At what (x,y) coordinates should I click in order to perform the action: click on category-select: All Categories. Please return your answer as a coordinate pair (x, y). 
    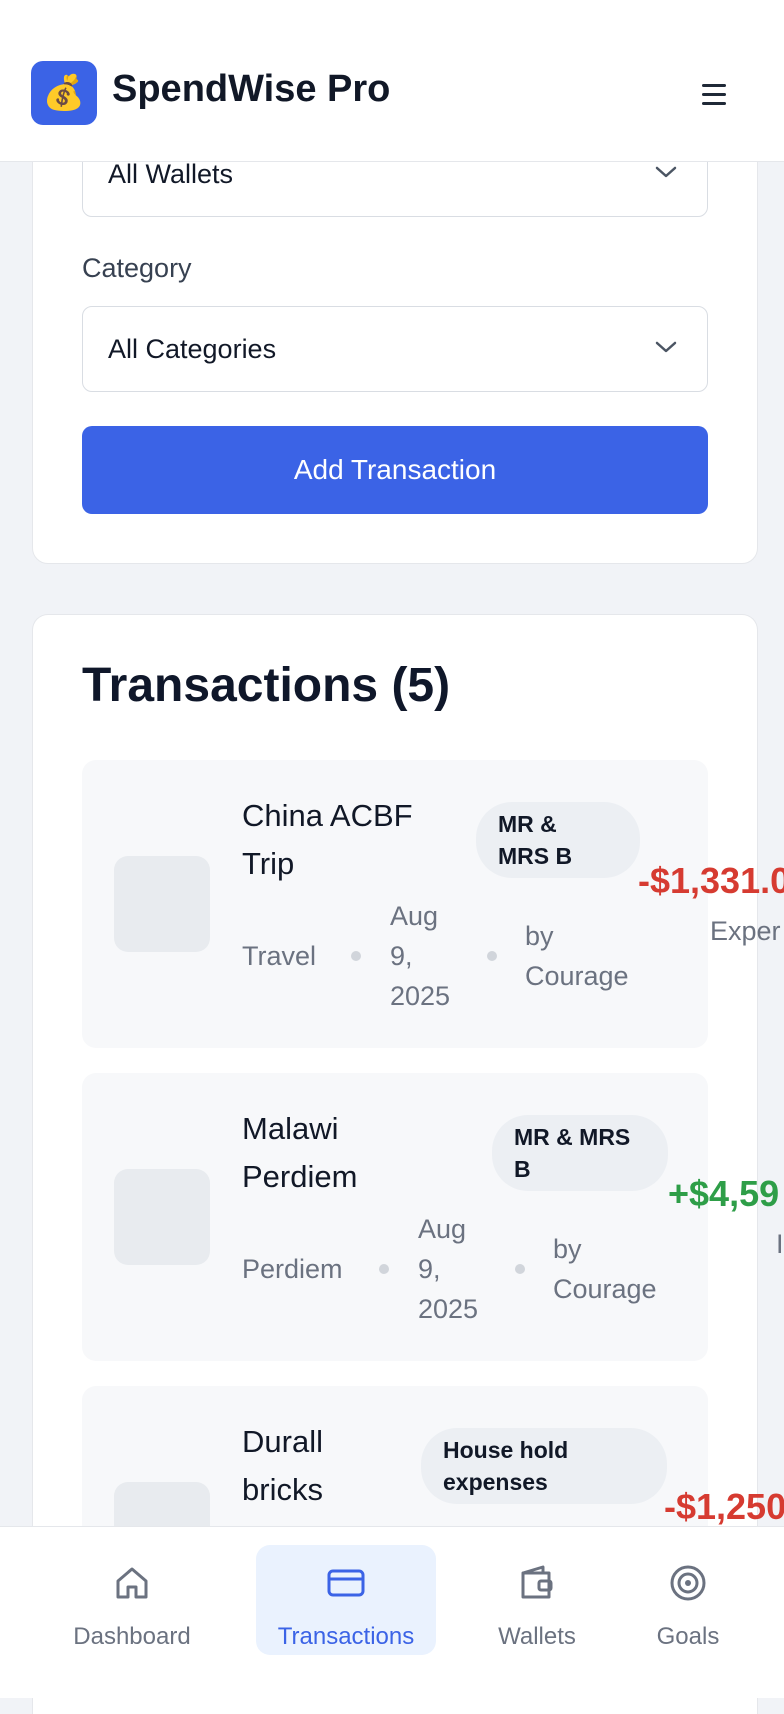
    Looking at the image, I should click on (395, 349).